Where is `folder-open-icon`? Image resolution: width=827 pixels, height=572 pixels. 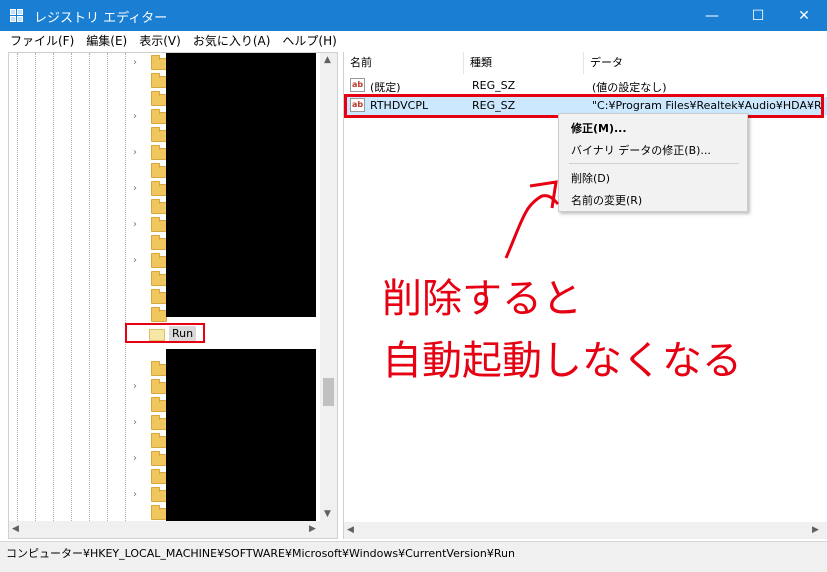 folder-open-icon is located at coordinates (157, 335).